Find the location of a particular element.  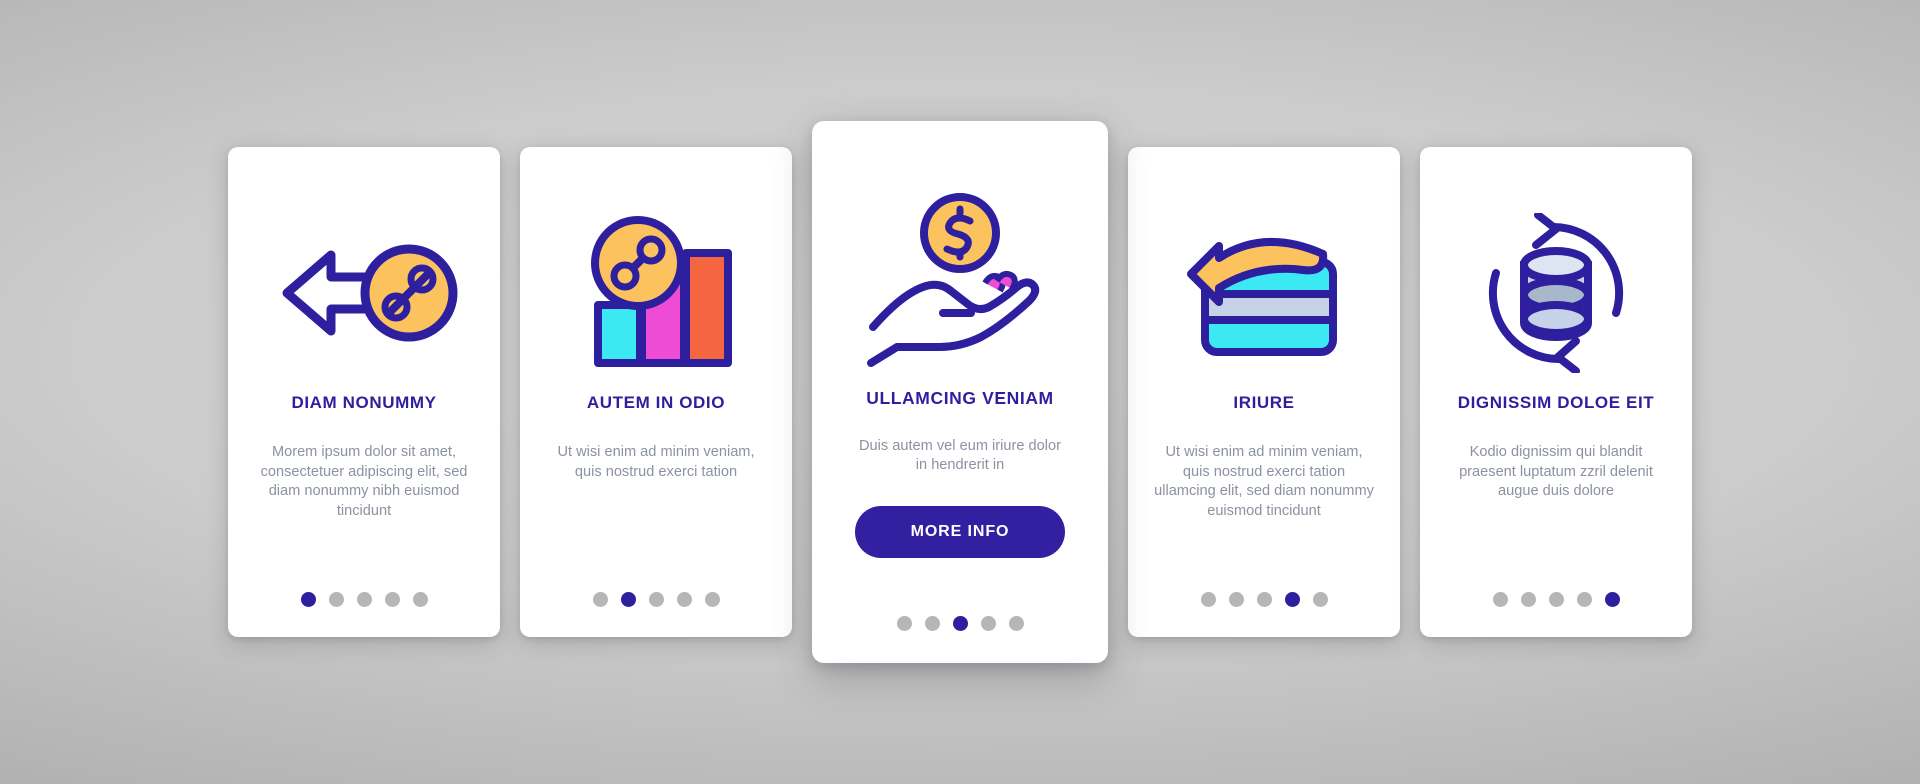

card-title: DIAM NONUMMY is located at coordinates (364, 402).